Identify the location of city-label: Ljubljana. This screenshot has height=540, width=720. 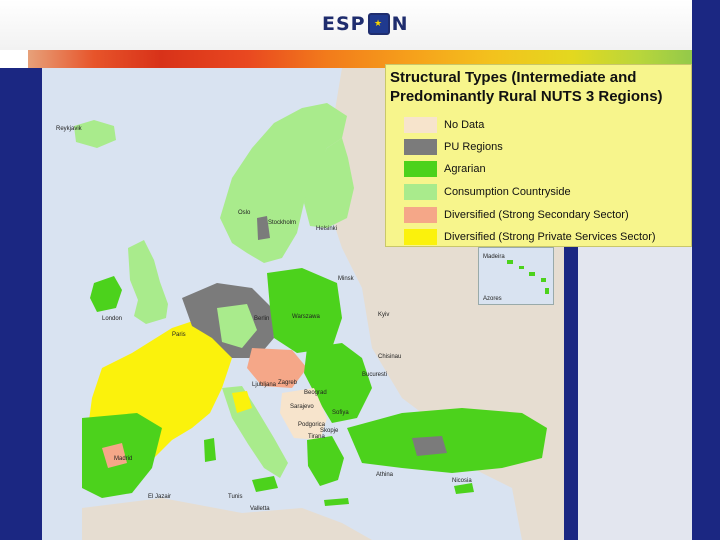
(264, 385).